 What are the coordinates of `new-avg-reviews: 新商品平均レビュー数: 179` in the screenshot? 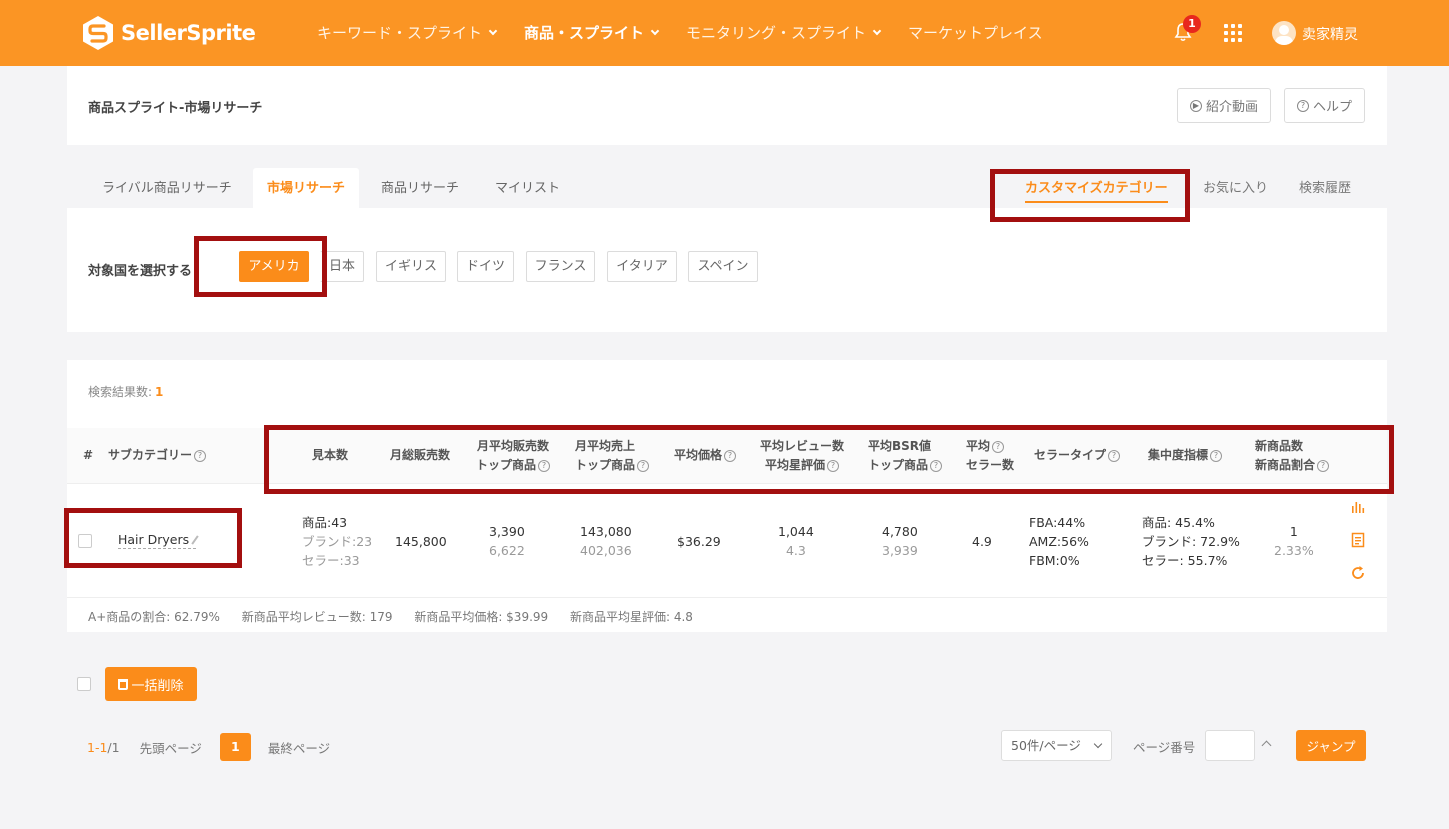 It's located at (317, 617).